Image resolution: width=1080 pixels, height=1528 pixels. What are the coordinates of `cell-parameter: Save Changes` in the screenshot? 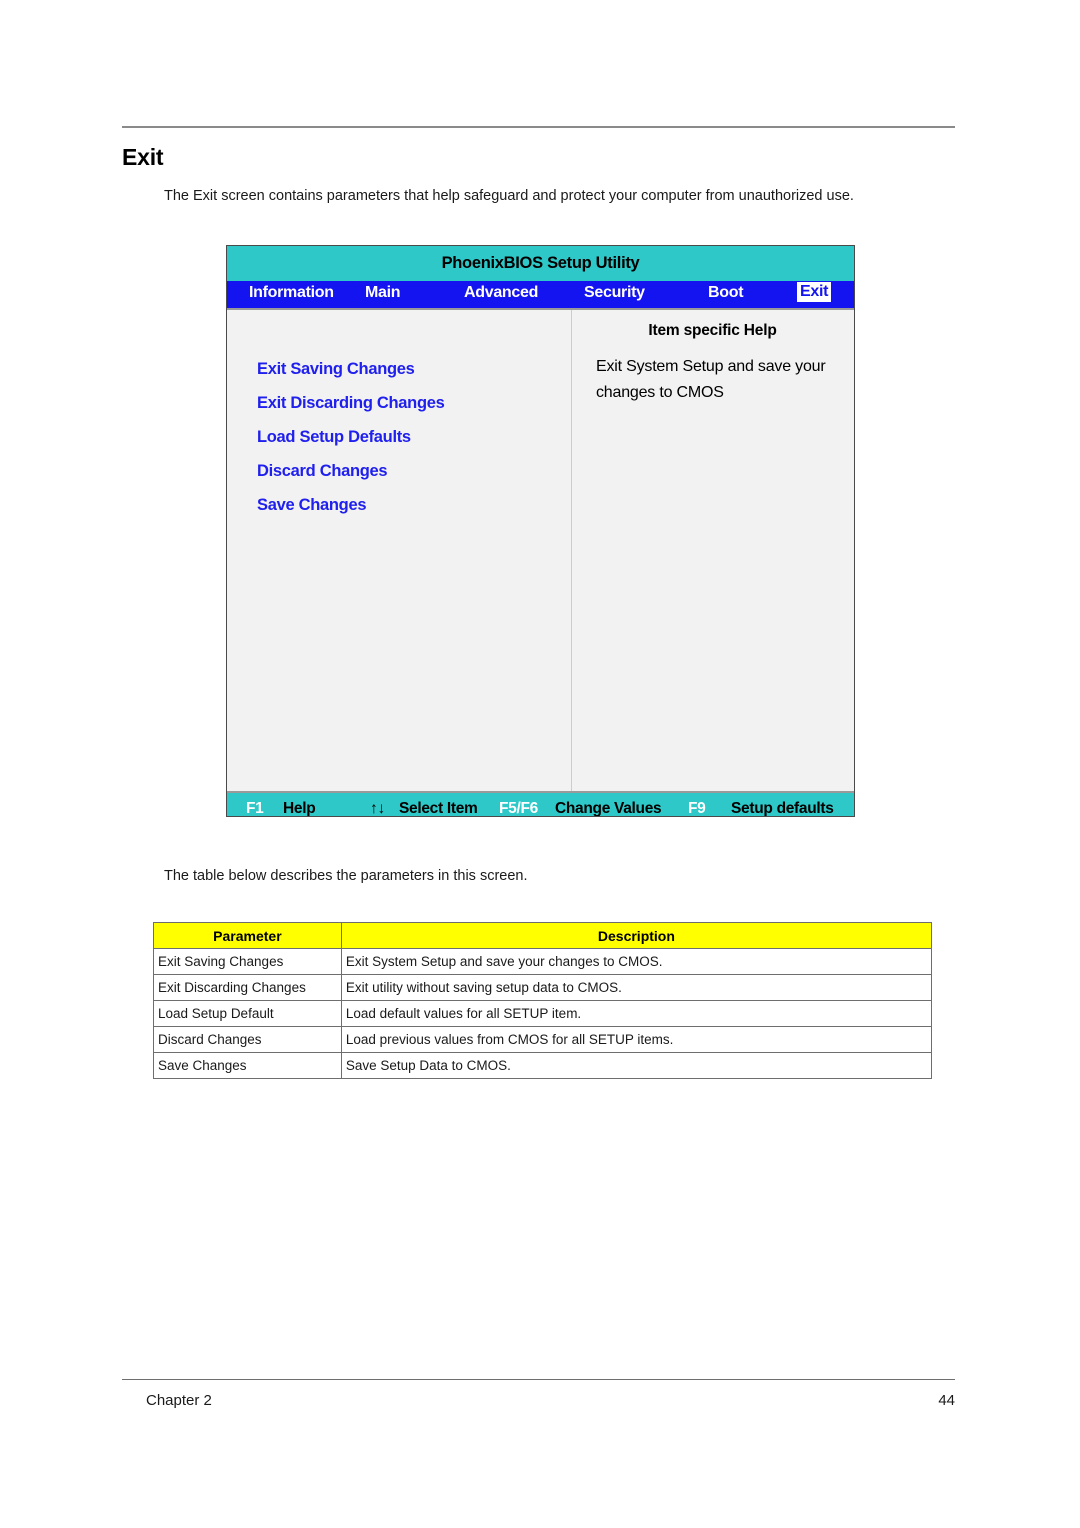 It's located at (247, 1065).